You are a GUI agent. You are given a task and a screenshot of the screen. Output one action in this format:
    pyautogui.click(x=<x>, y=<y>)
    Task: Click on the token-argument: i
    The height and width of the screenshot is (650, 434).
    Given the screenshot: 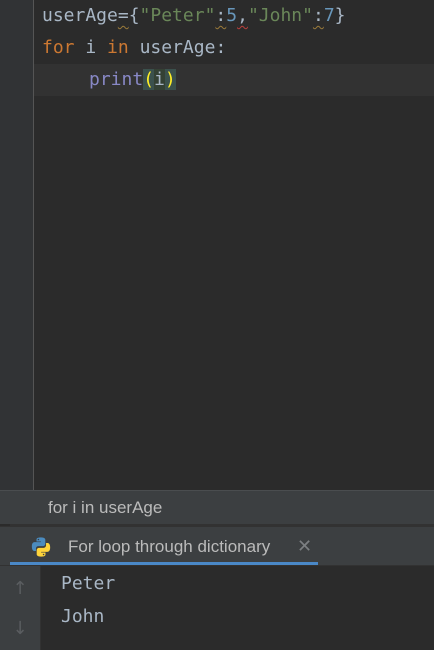 What is the action you would take?
    pyautogui.click(x=159, y=79)
    